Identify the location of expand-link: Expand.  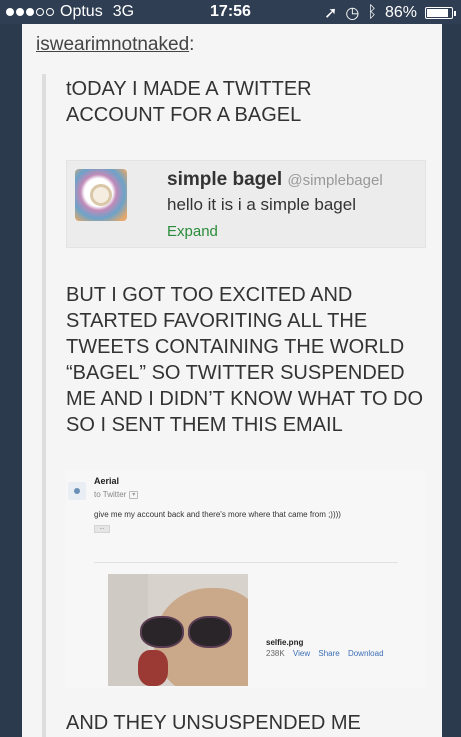
(192, 231).